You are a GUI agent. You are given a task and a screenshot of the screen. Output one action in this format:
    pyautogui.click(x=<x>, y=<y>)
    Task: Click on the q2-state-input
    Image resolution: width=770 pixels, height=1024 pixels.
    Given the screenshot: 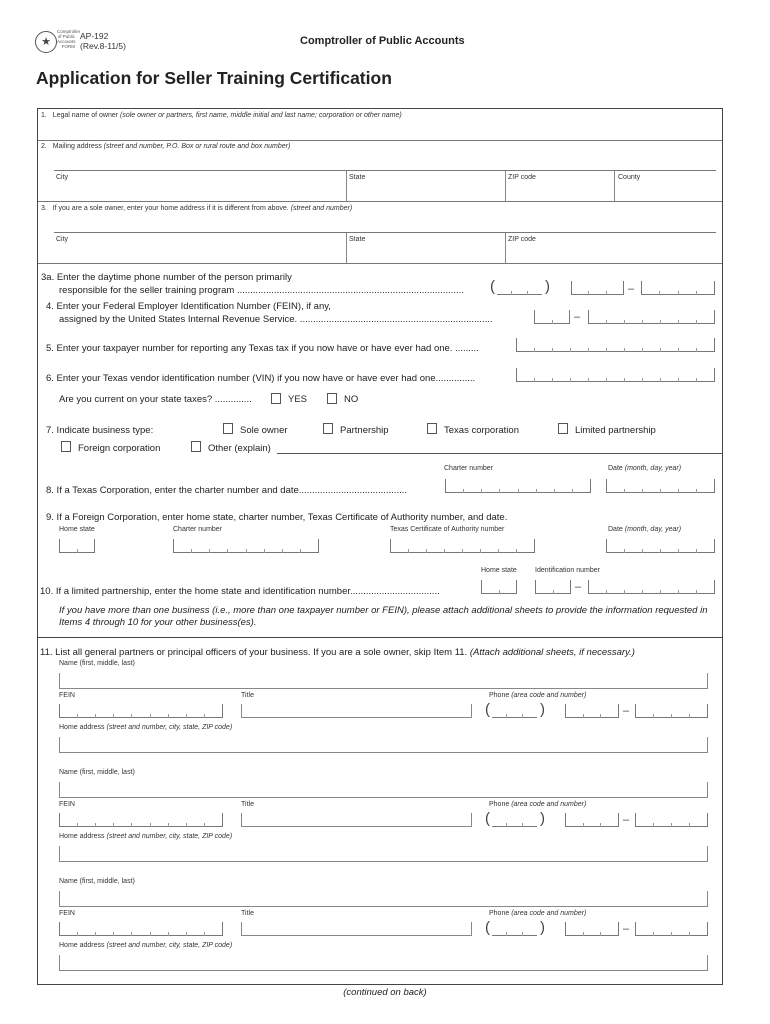 What is the action you would take?
    pyautogui.click(x=425, y=191)
    